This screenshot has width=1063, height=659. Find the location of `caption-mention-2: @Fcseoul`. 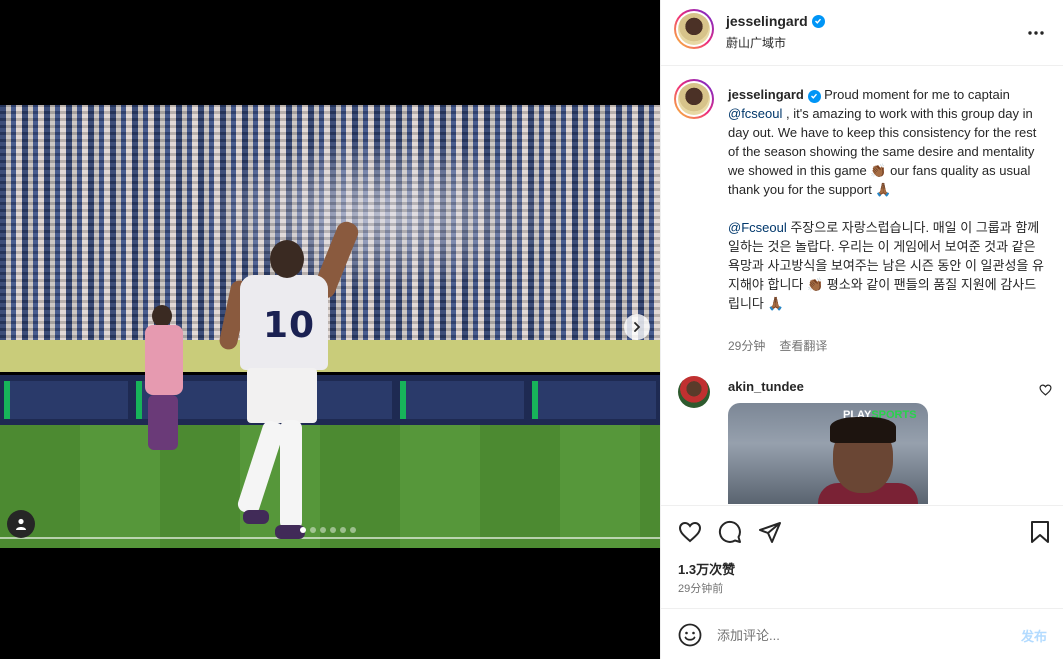

caption-mention-2: @Fcseoul is located at coordinates (757, 227).